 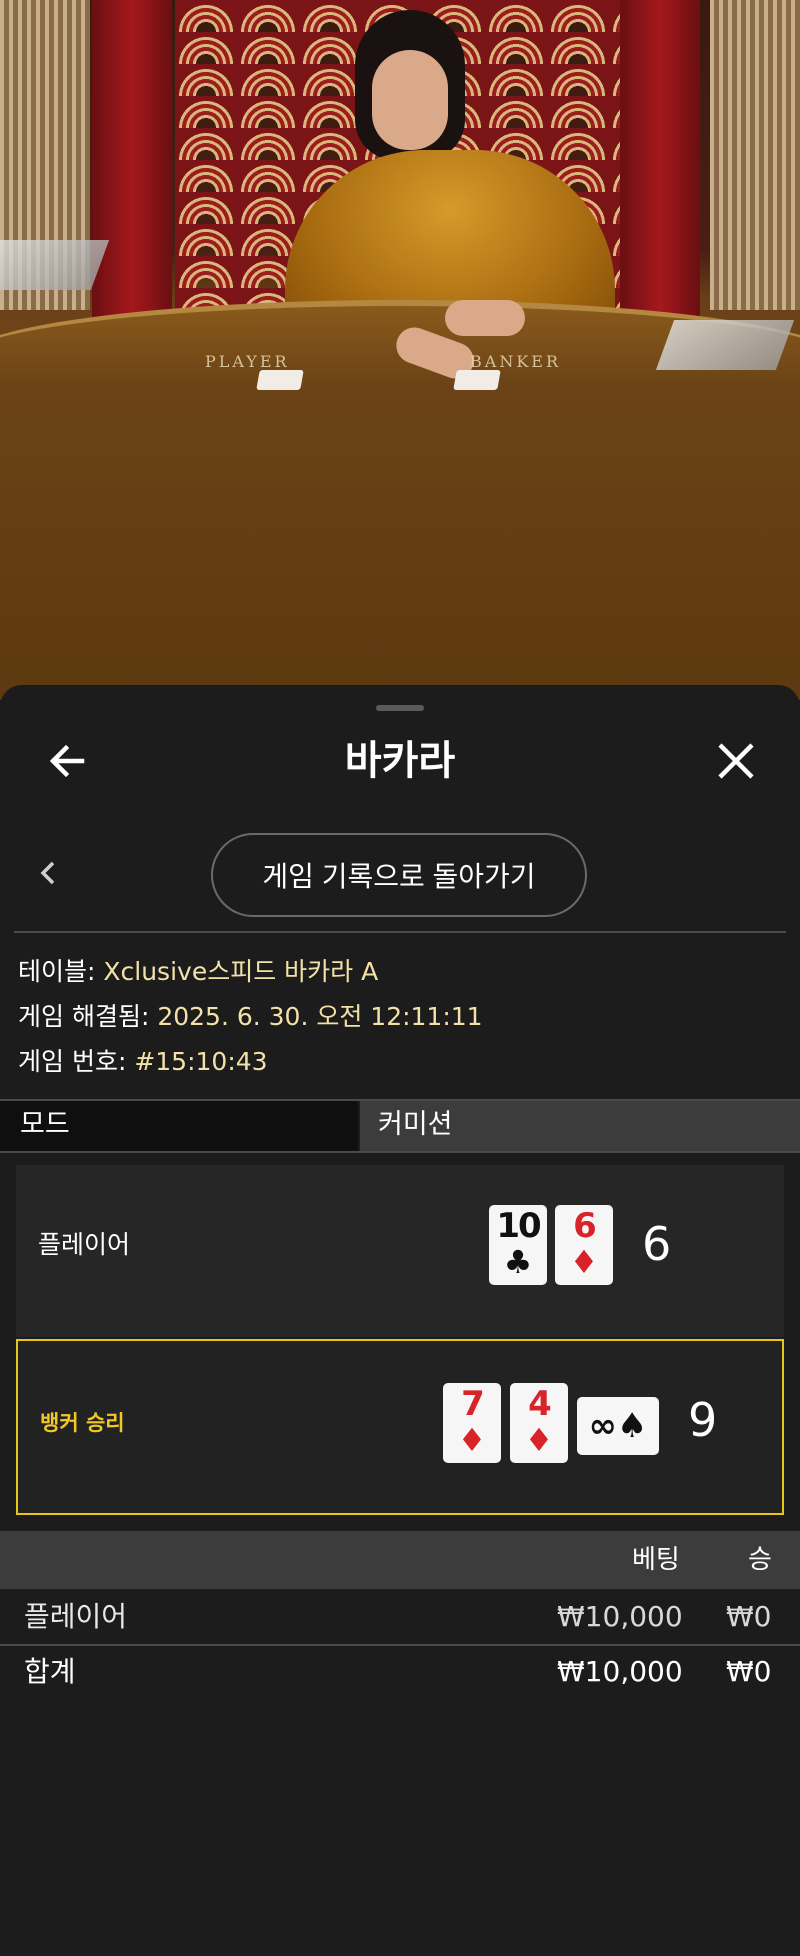 What do you see at coordinates (620, 1671) in the screenshot?
I see `total-bet-amount: ₩10,000` at bounding box center [620, 1671].